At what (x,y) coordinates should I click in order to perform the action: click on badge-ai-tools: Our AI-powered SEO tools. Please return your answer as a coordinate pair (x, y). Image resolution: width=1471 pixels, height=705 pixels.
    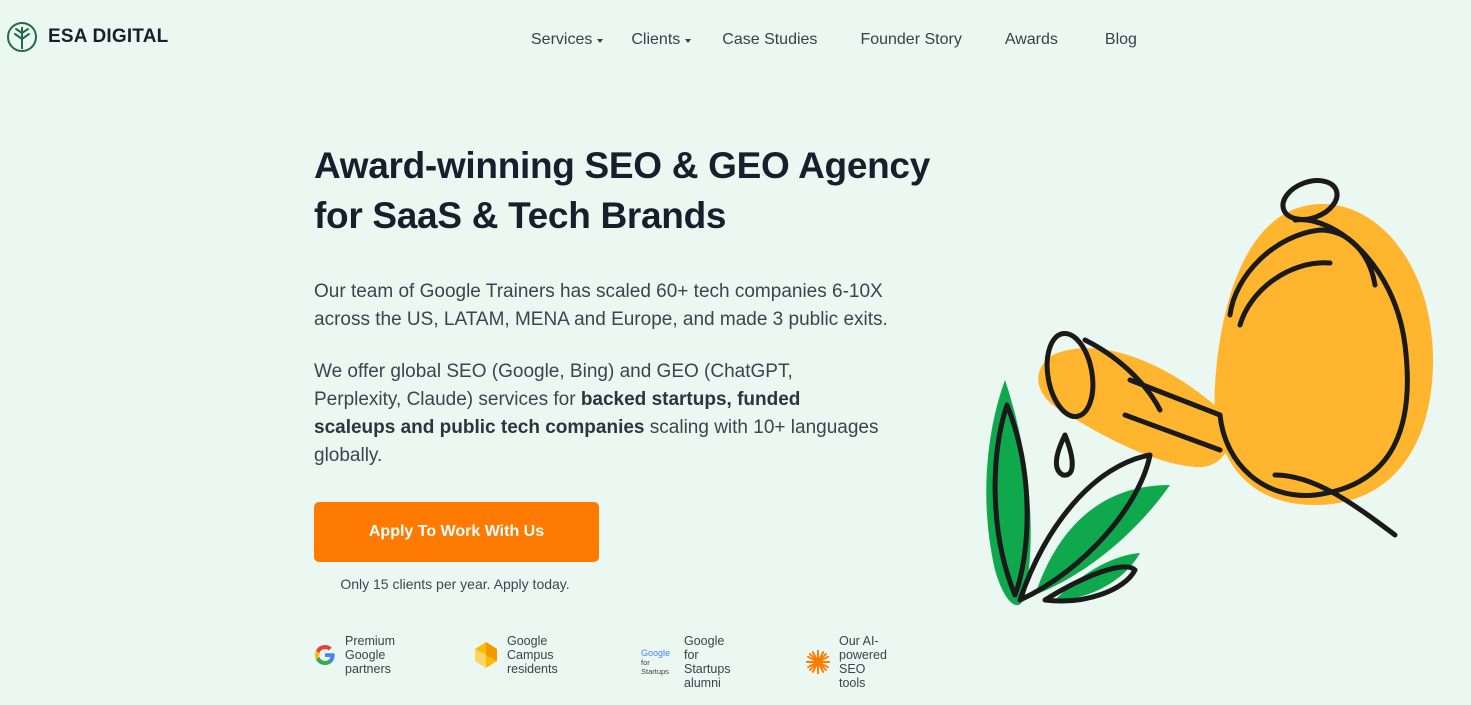
    Looking at the image, I should click on (846, 662).